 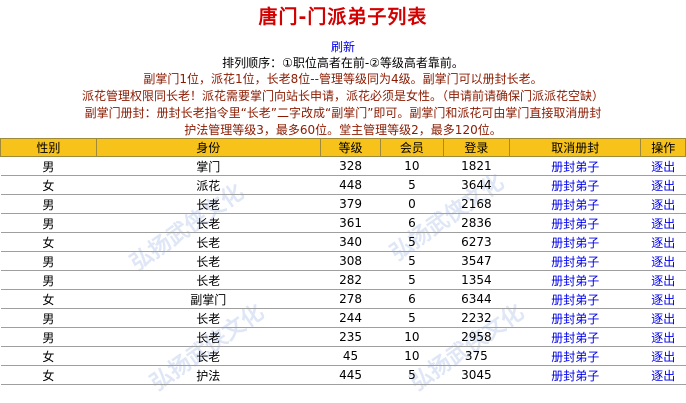 I want to click on header-level: 等级, so click(x=350, y=147).